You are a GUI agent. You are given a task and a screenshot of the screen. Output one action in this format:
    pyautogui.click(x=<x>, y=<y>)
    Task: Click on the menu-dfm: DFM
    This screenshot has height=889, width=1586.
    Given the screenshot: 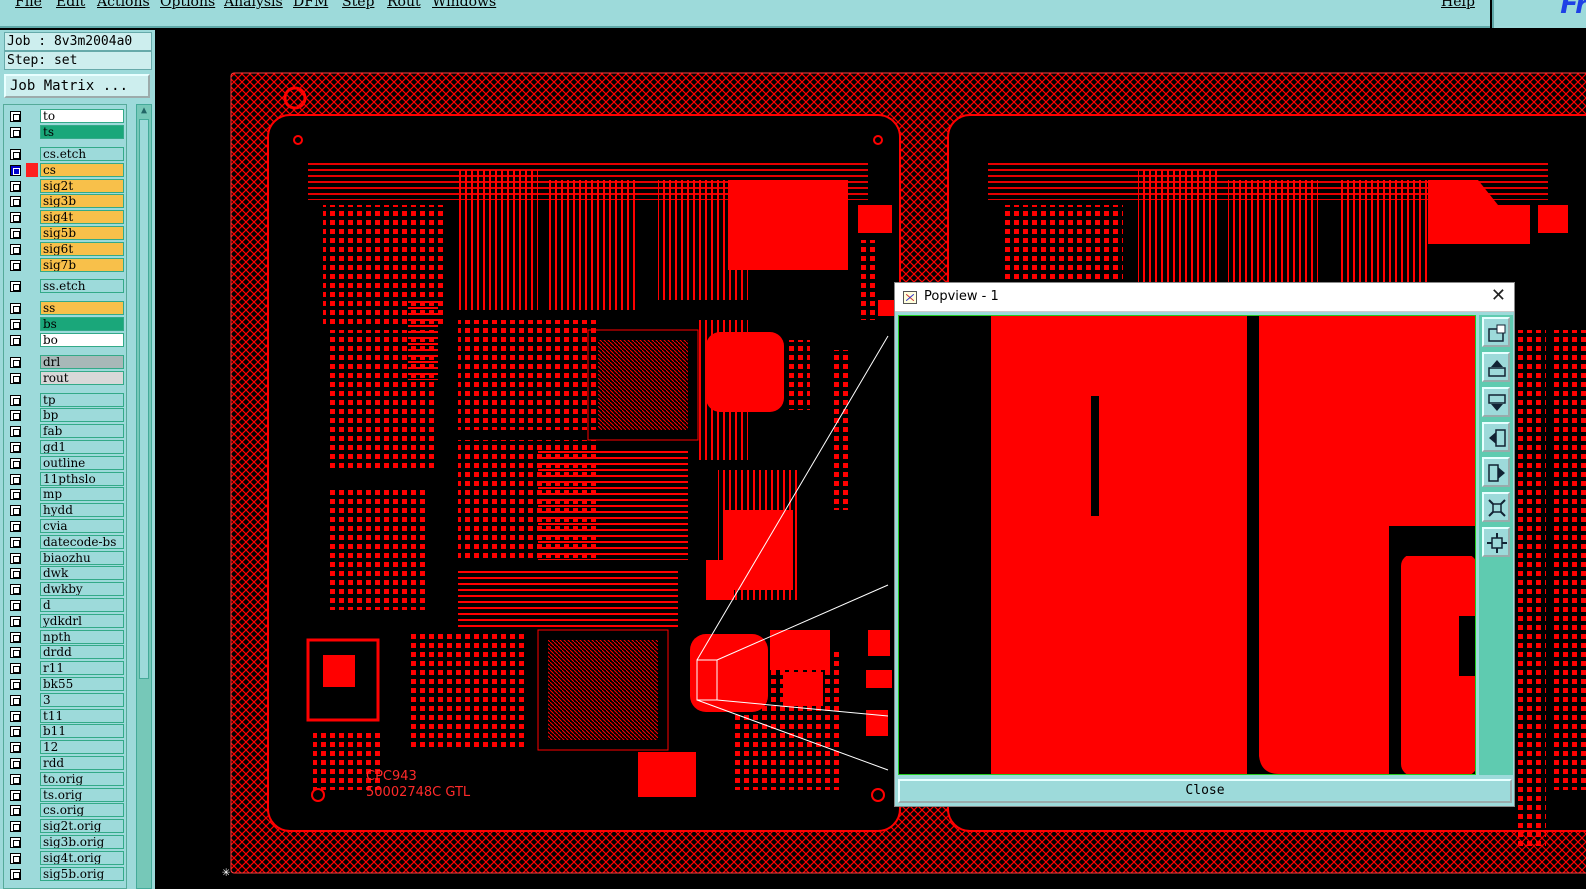 What is the action you would take?
    pyautogui.click(x=310, y=5)
    